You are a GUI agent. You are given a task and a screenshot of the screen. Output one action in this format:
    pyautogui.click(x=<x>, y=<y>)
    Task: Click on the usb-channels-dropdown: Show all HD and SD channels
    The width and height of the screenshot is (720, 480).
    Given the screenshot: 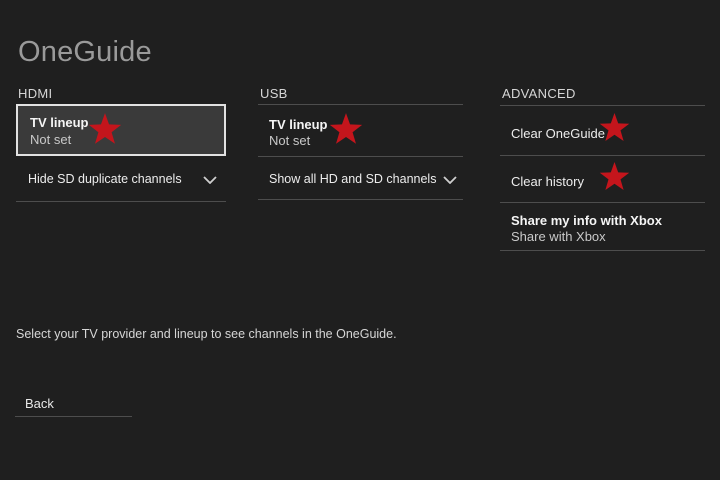 What is the action you would take?
    pyautogui.click(x=360, y=182)
    